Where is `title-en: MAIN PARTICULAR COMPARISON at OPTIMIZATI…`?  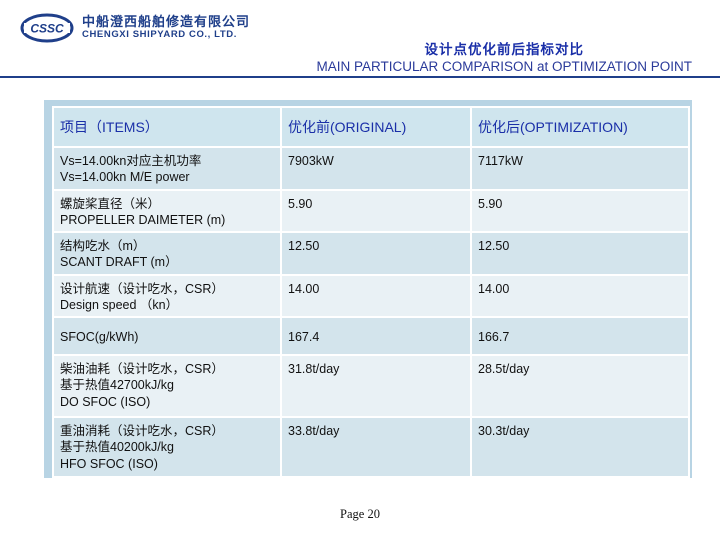
title-en: MAIN PARTICULAR COMPARISON at OPTIMIZATI… is located at coordinates (504, 66).